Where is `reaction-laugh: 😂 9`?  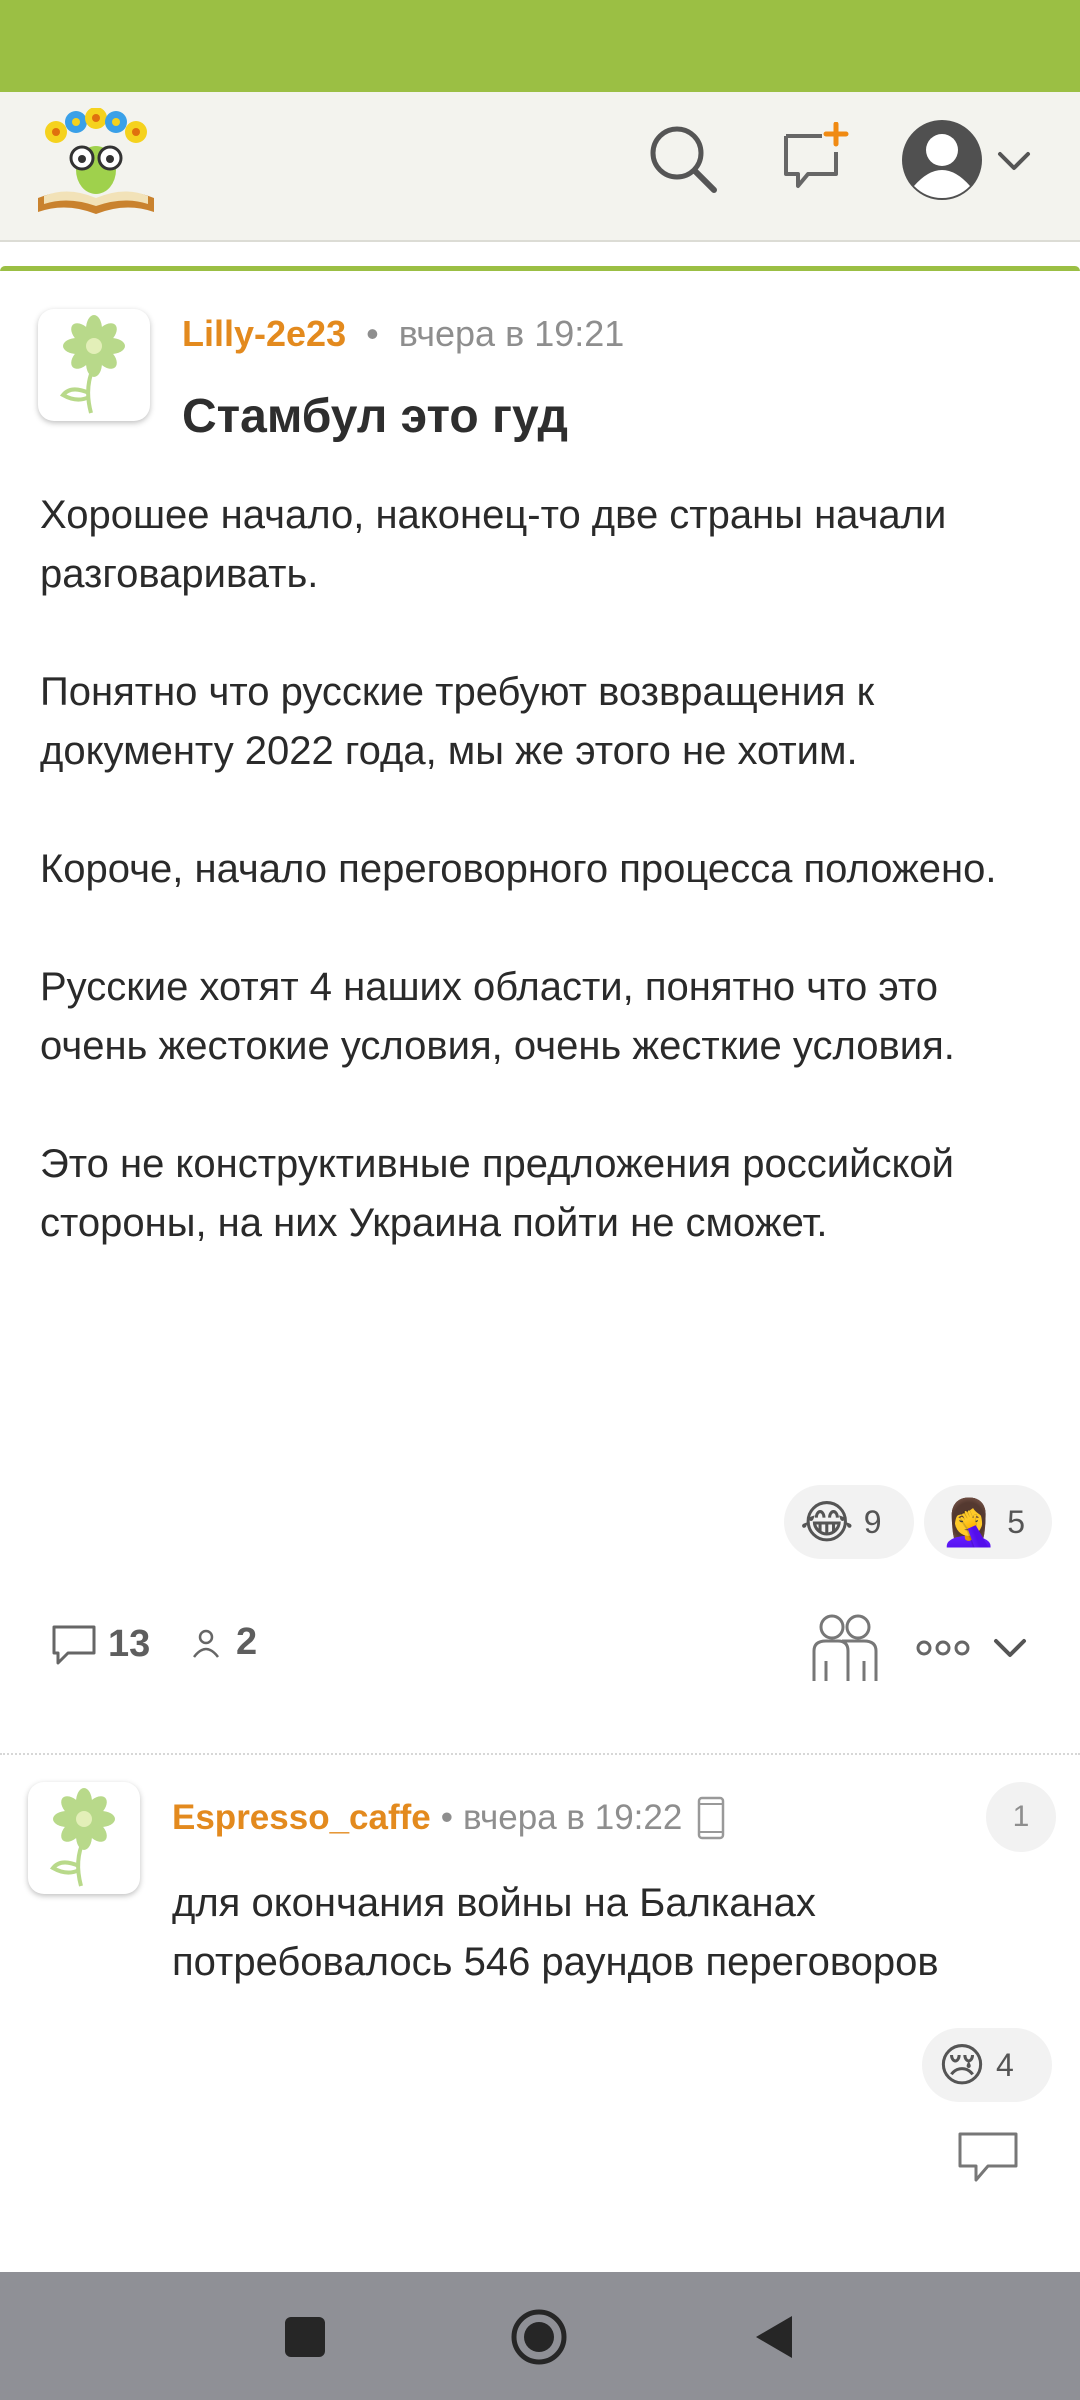
reaction-laugh: 😂 9 is located at coordinates (849, 1522).